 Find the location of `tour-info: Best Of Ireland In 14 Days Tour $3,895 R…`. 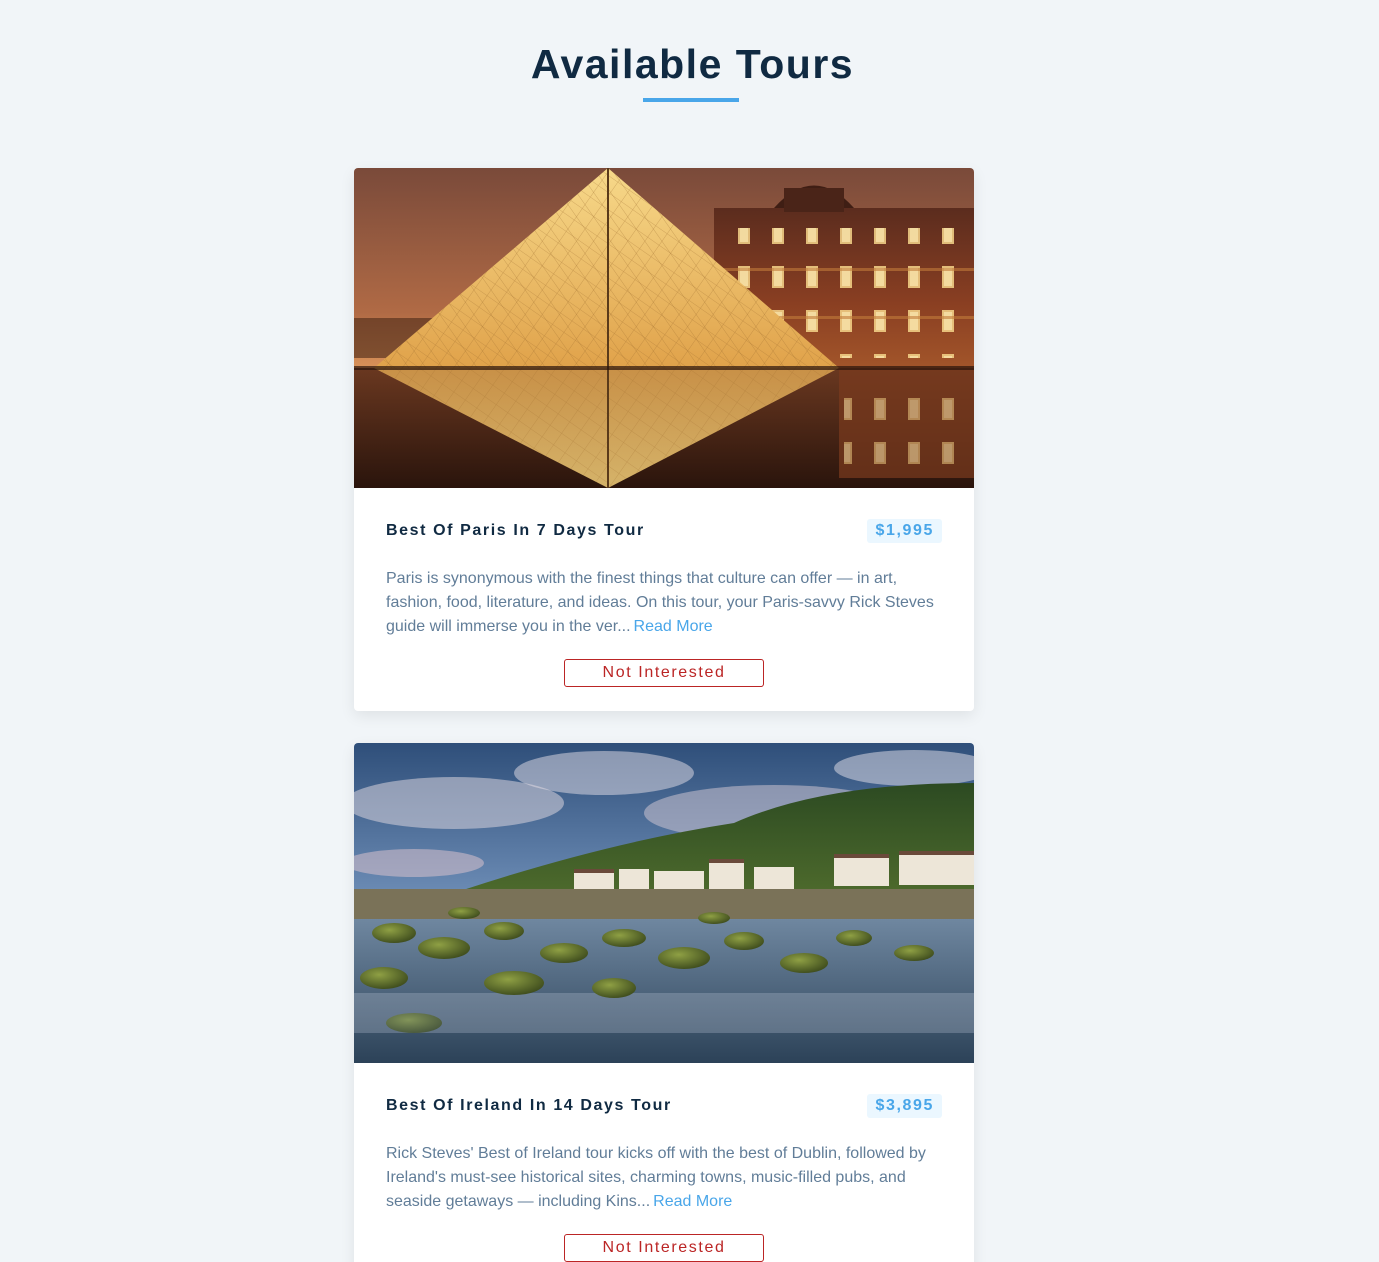

tour-info: Best Of Ireland In 14 Days Tour $3,895 R… is located at coordinates (664, 1162).